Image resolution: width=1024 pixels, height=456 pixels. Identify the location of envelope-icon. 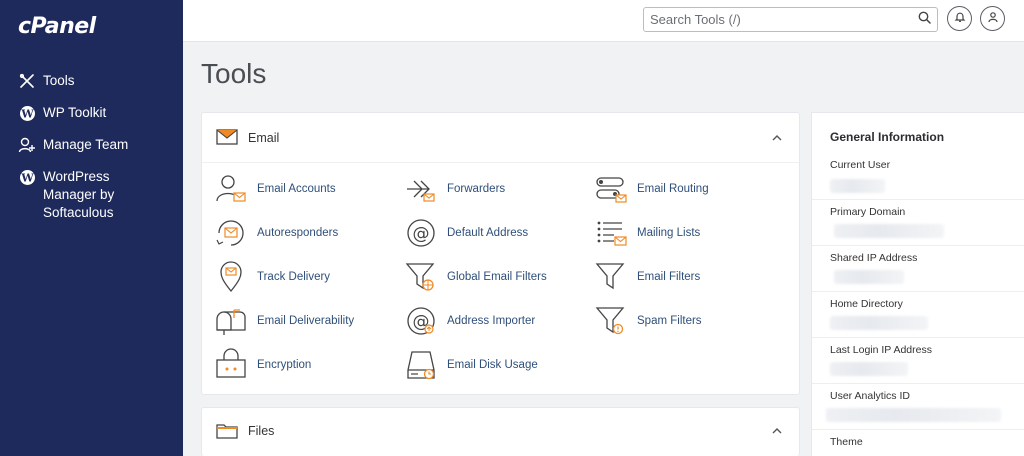
(227, 137).